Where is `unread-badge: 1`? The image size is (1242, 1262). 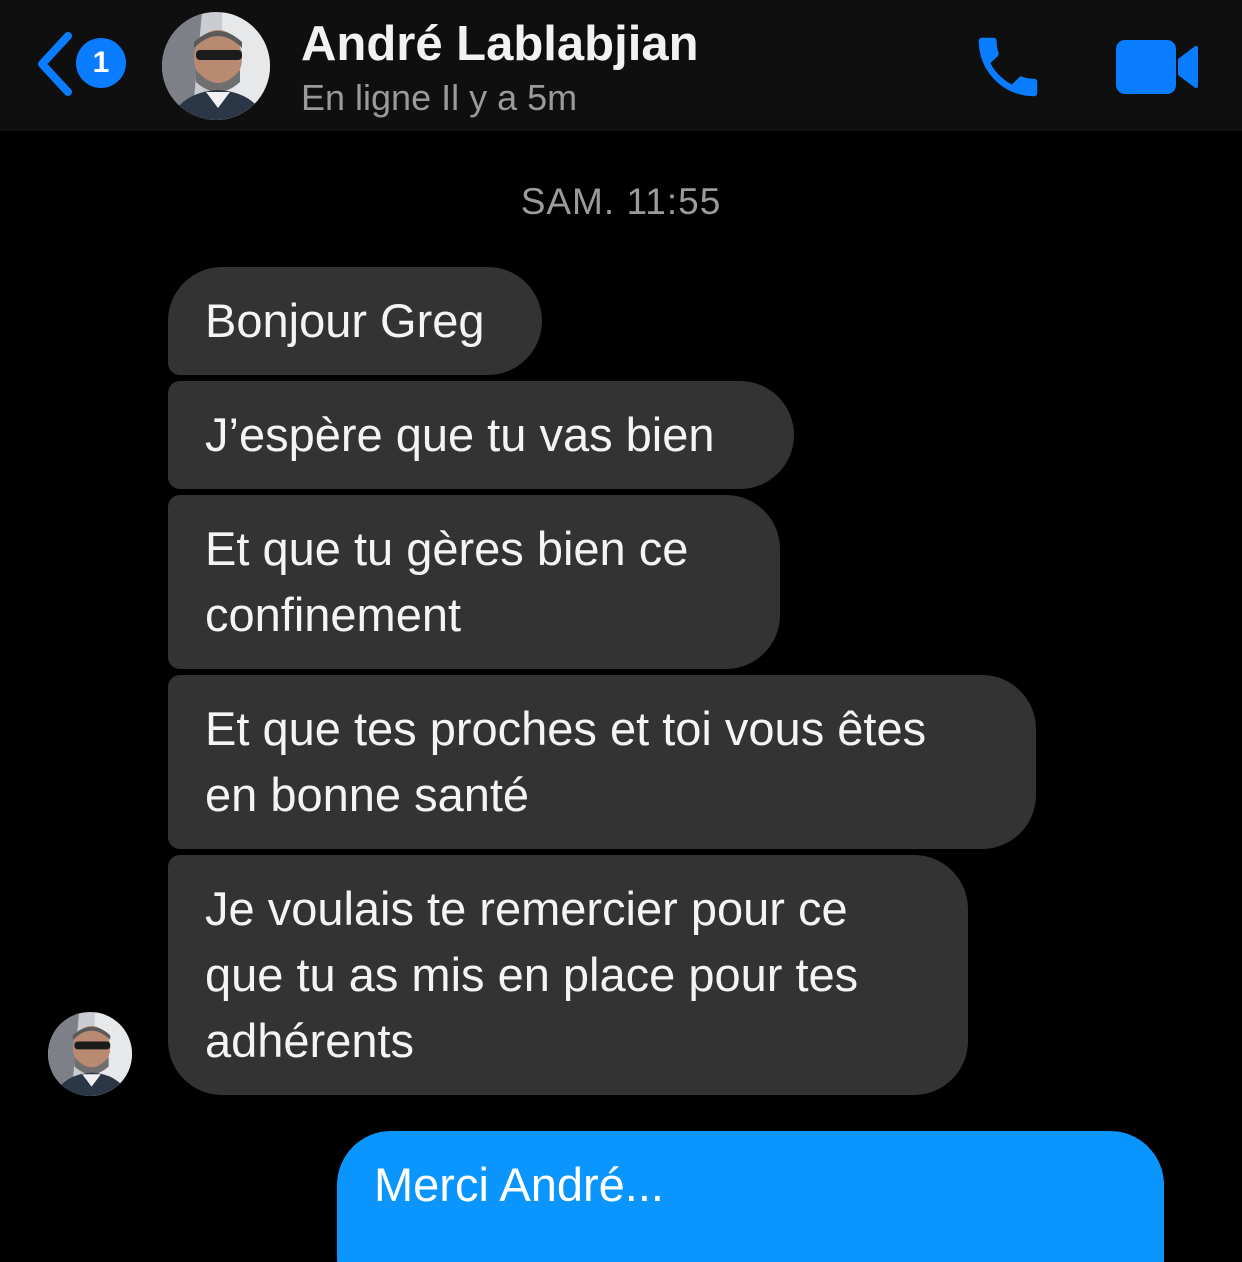 unread-badge: 1 is located at coordinates (101, 63).